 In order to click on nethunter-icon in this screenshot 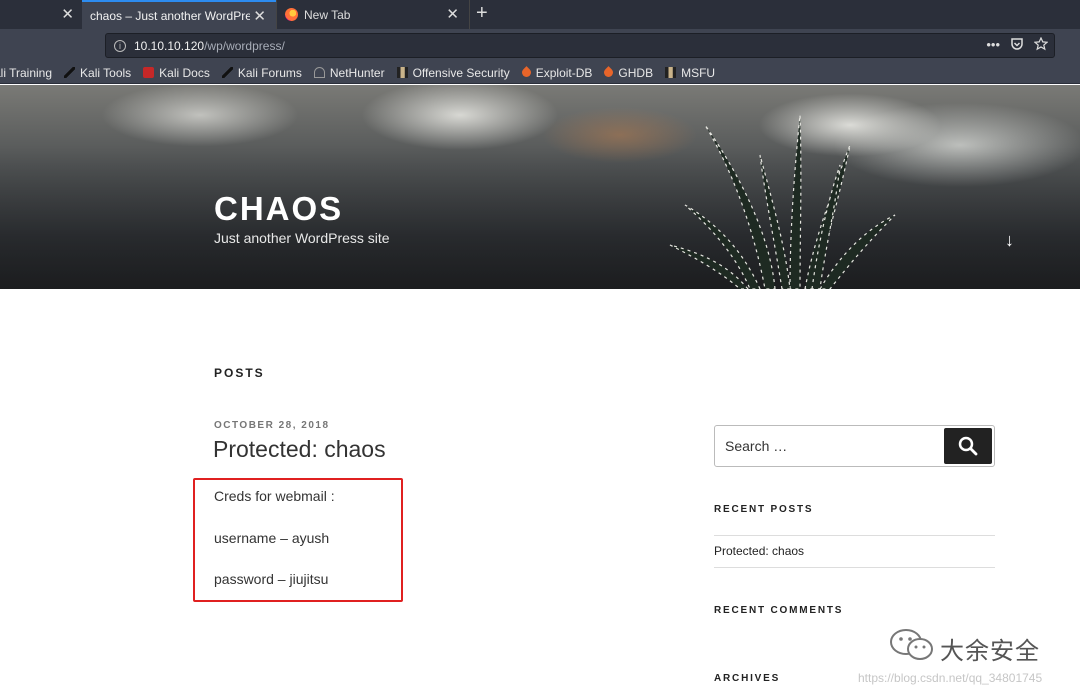, I will do `click(319, 72)`.